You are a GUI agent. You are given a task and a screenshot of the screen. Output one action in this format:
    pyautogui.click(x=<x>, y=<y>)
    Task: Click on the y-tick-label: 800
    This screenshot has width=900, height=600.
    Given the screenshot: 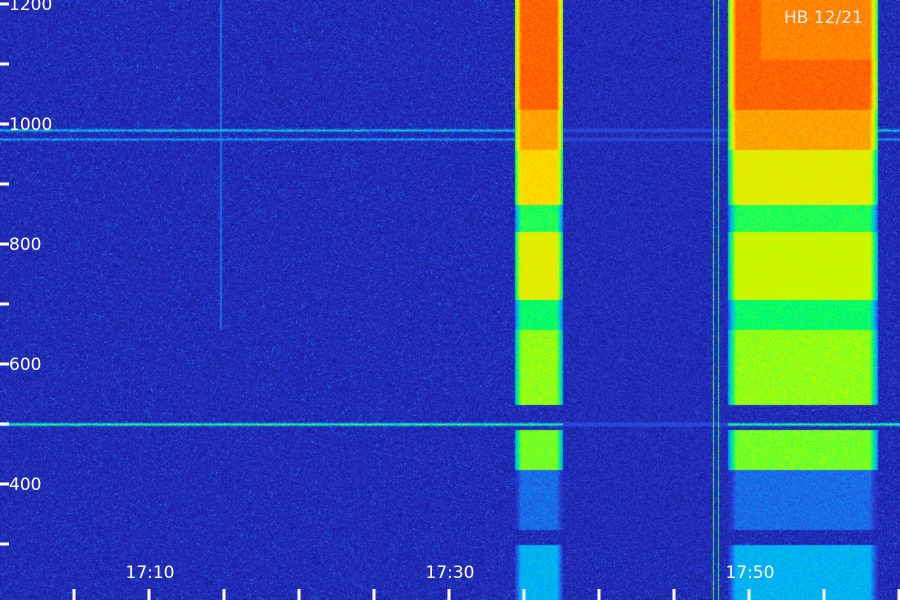 What is the action you would take?
    pyautogui.click(x=25, y=245)
    